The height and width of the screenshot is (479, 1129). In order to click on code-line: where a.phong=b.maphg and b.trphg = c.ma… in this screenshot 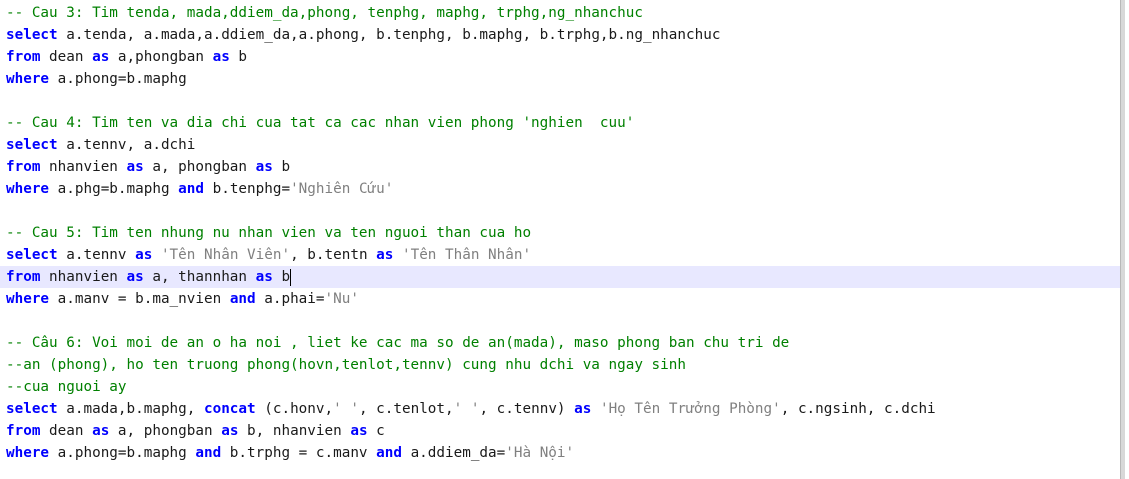, I will do `click(290, 453)`.